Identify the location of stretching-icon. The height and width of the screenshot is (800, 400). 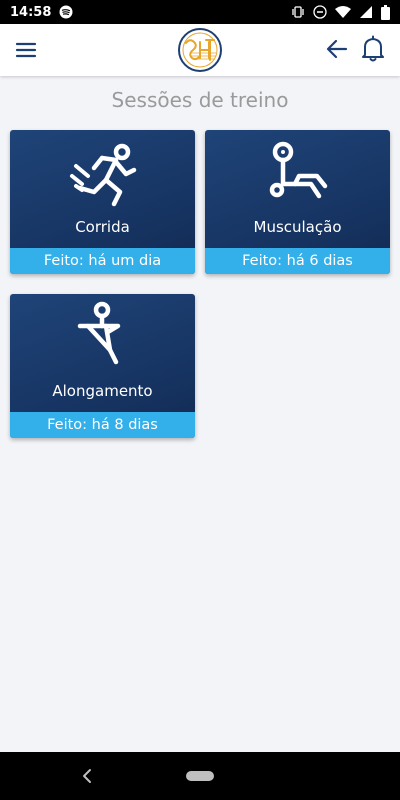
(102, 337).